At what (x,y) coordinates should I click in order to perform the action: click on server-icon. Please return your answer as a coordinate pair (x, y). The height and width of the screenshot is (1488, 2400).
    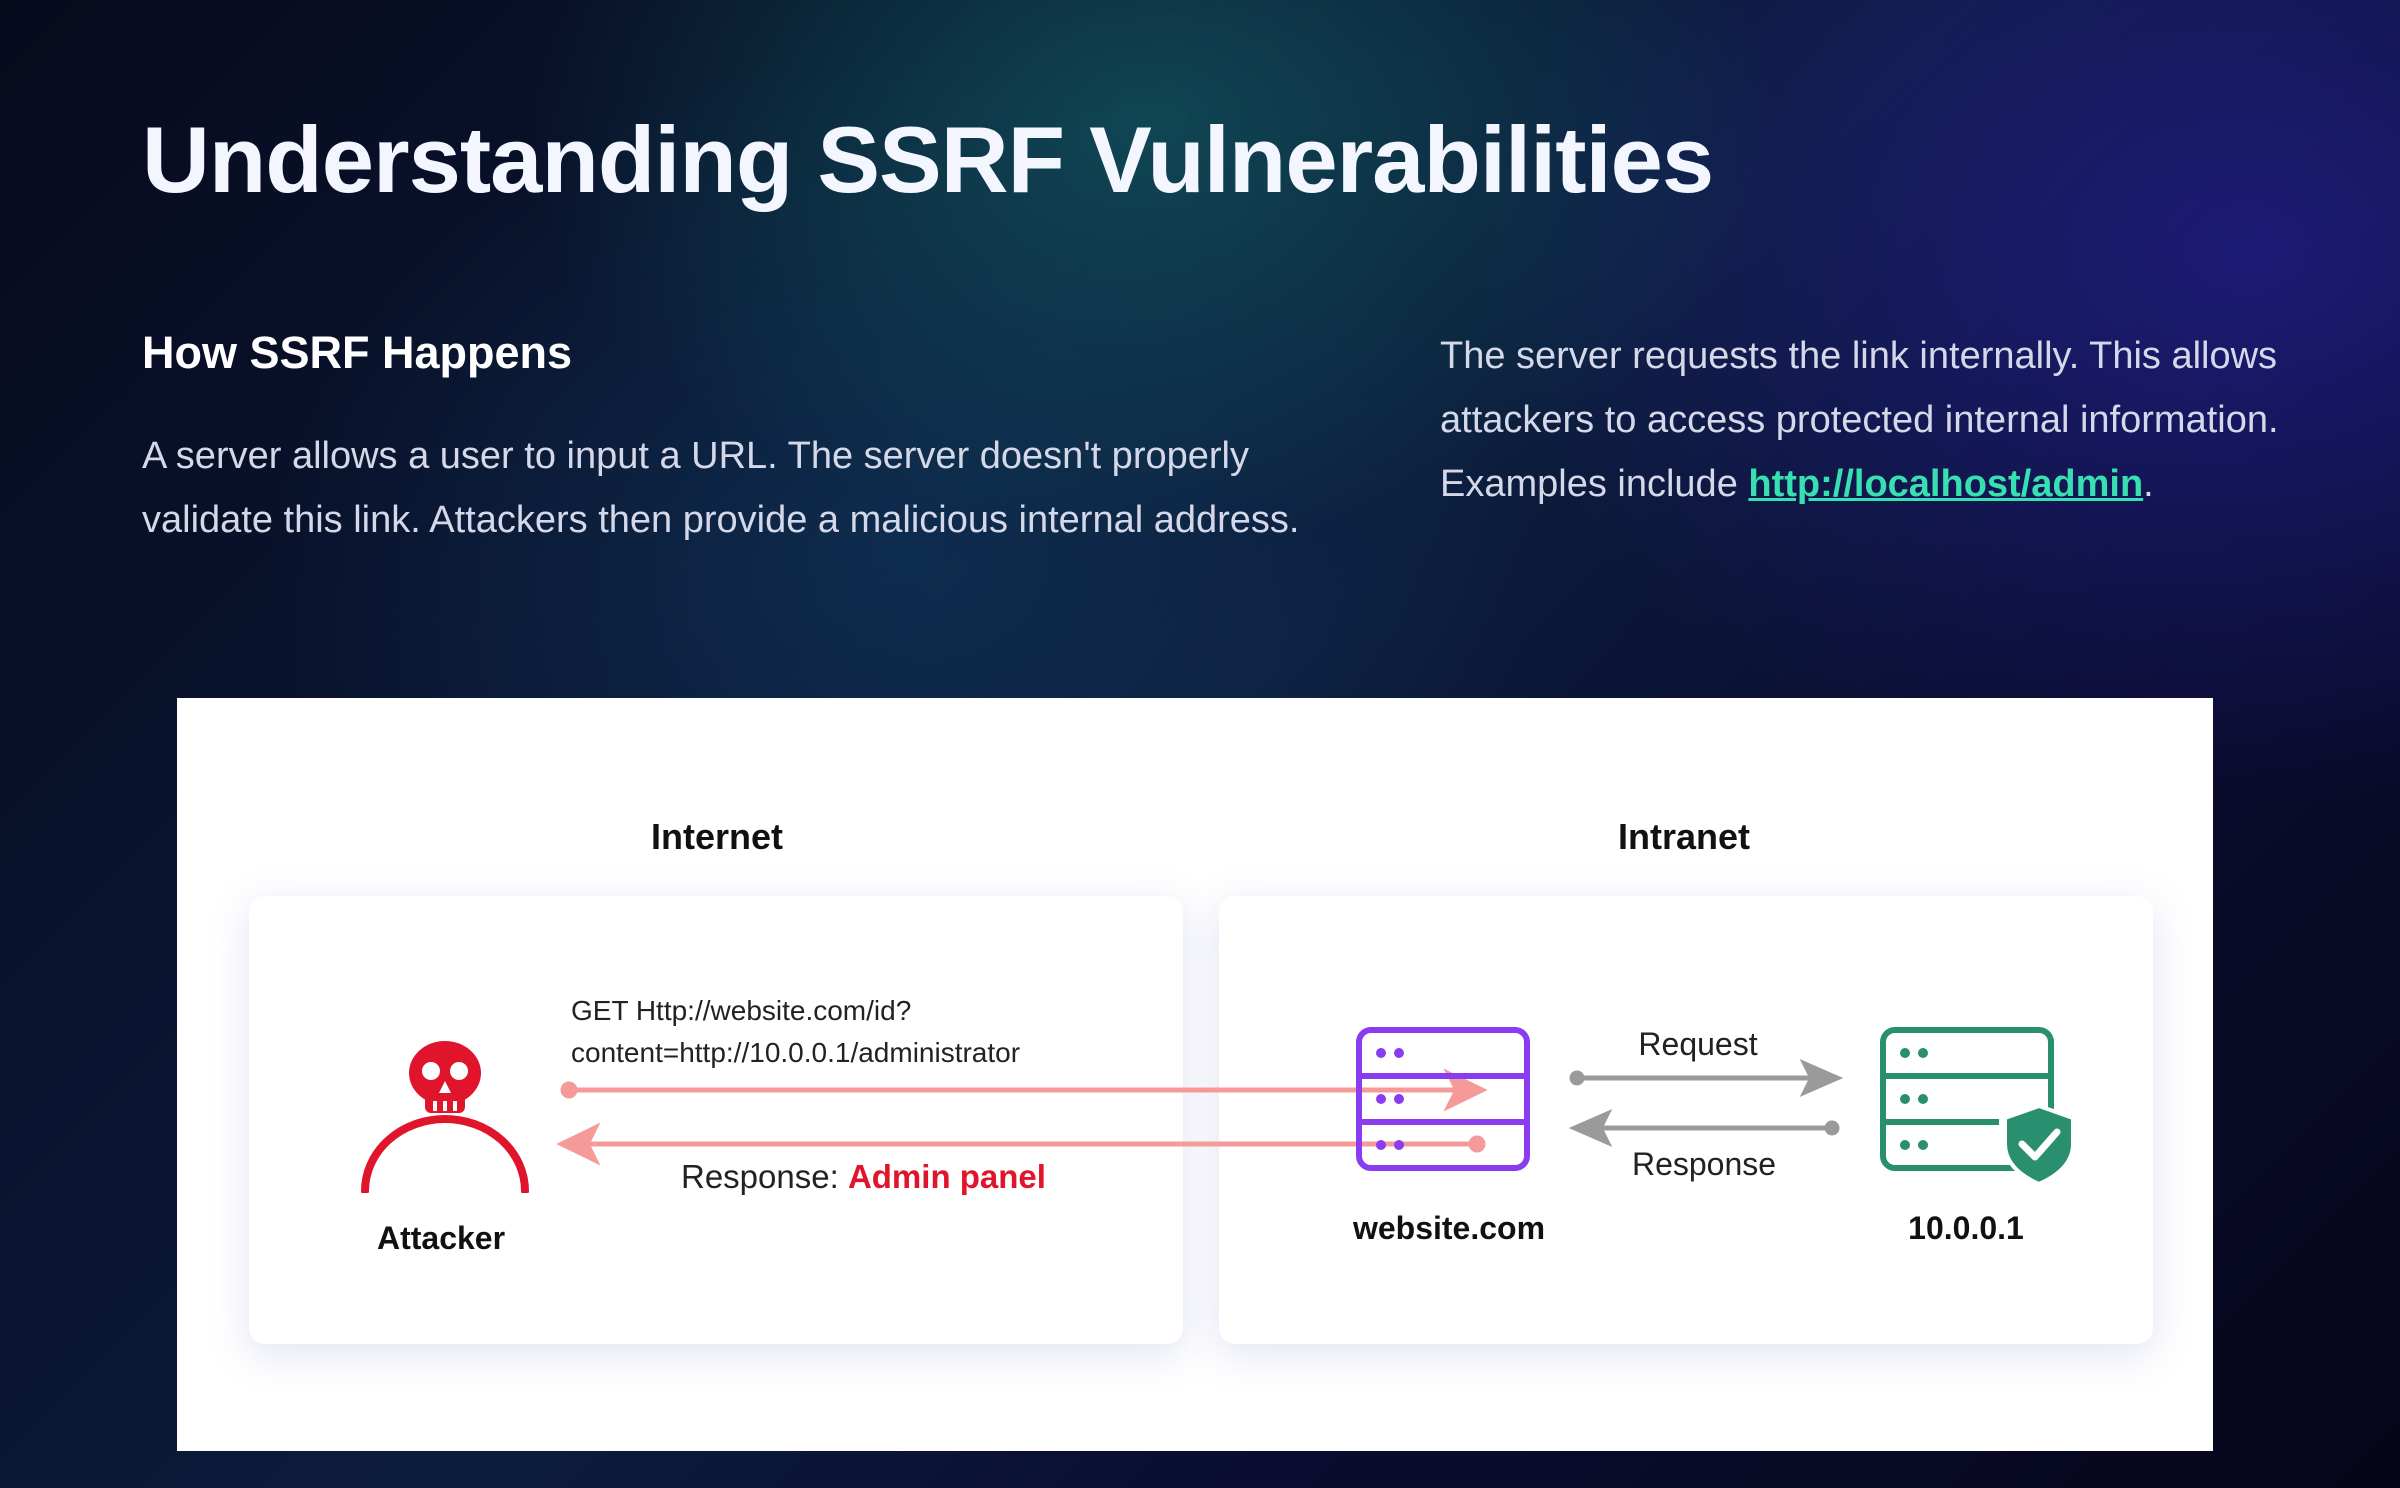
    Looking at the image, I should click on (1443, 1099).